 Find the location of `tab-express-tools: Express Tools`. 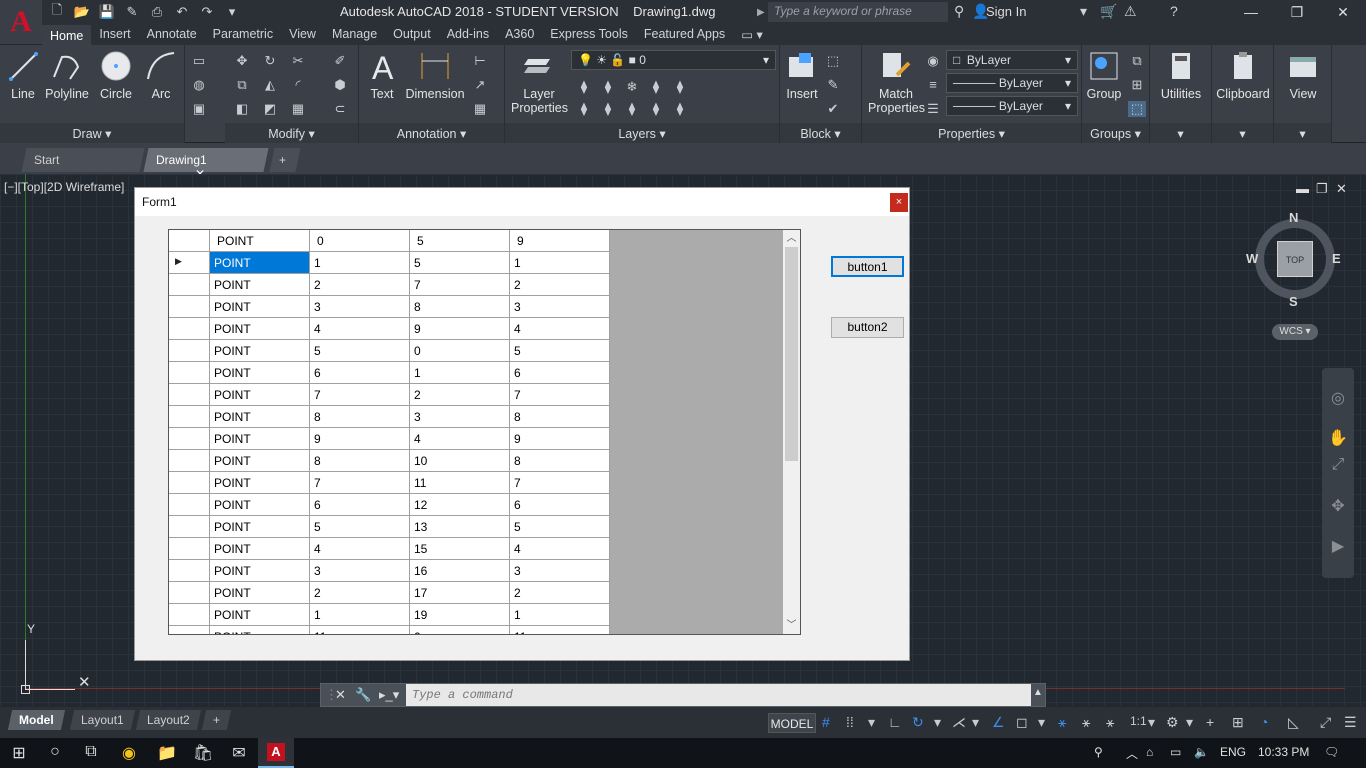

tab-express-tools: Express Tools is located at coordinates (589, 35).